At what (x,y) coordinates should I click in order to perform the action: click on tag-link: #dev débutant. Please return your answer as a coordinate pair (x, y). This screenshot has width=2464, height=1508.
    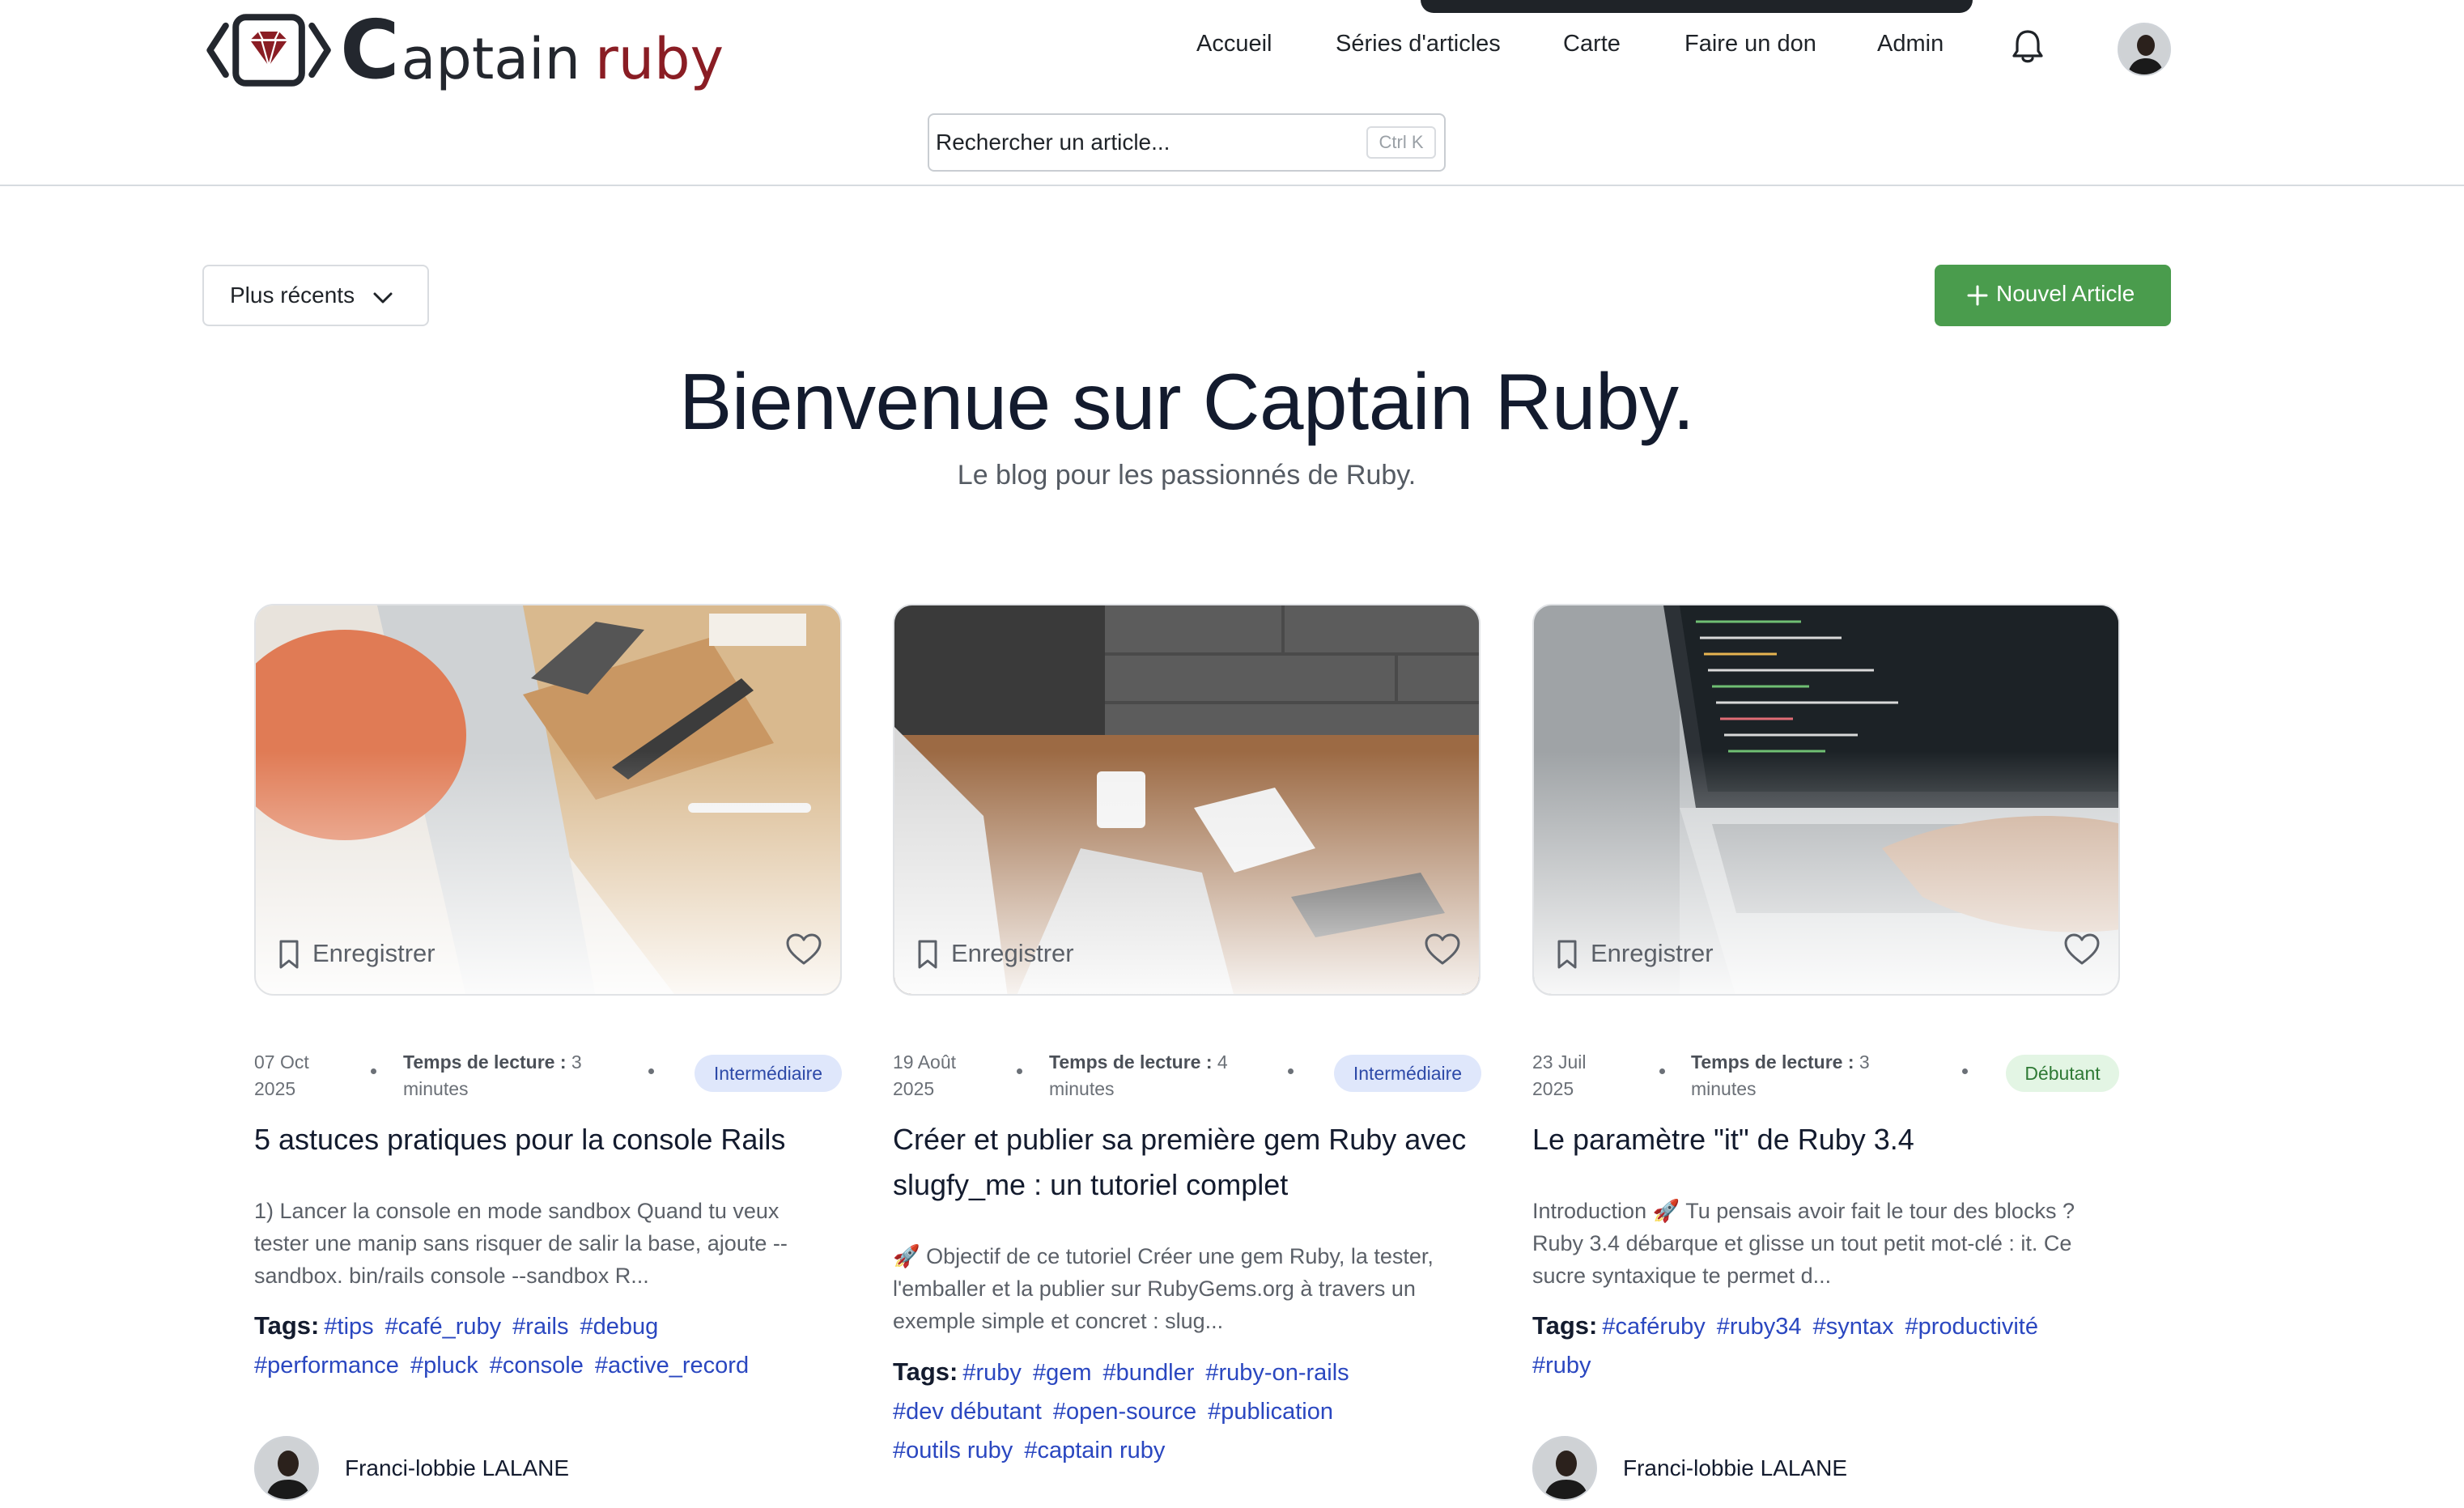
    Looking at the image, I should click on (968, 1412).